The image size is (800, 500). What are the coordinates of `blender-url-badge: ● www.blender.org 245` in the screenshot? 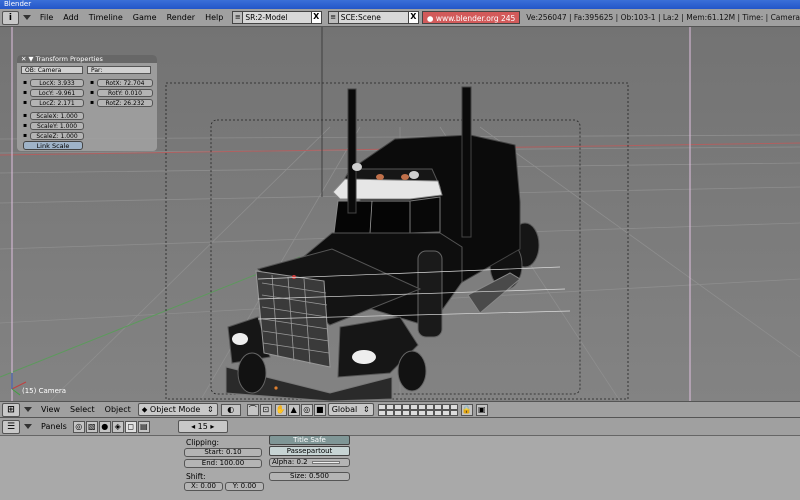 It's located at (471, 17).